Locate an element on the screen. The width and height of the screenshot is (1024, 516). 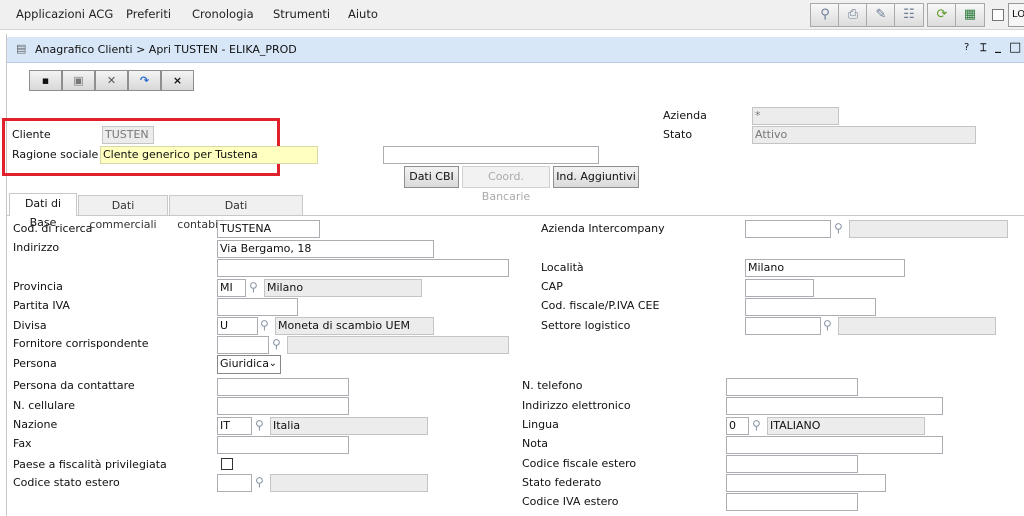
localita-label: Località is located at coordinates (562, 267).